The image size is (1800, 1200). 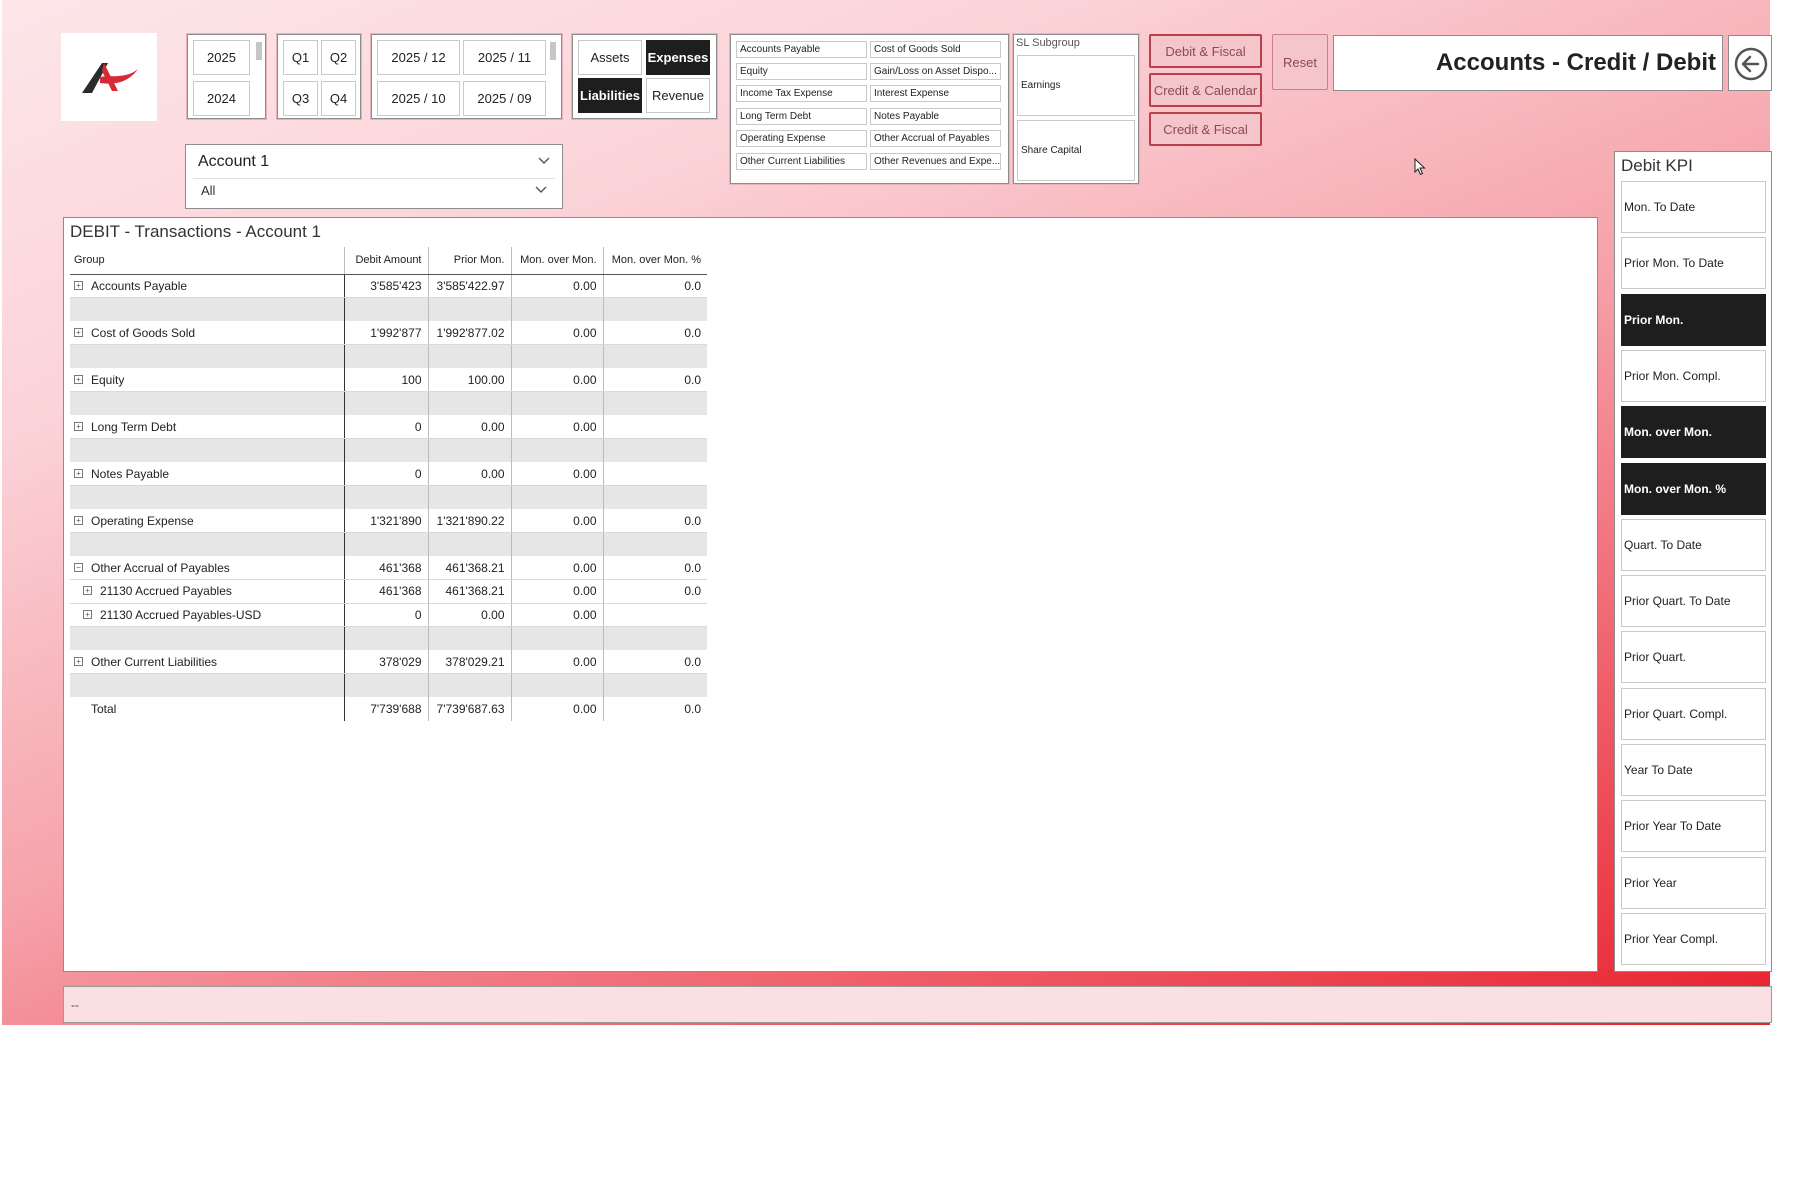 What do you see at coordinates (935, 138) in the screenshot?
I see `group-option: Other Accrual of Payables` at bounding box center [935, 138].